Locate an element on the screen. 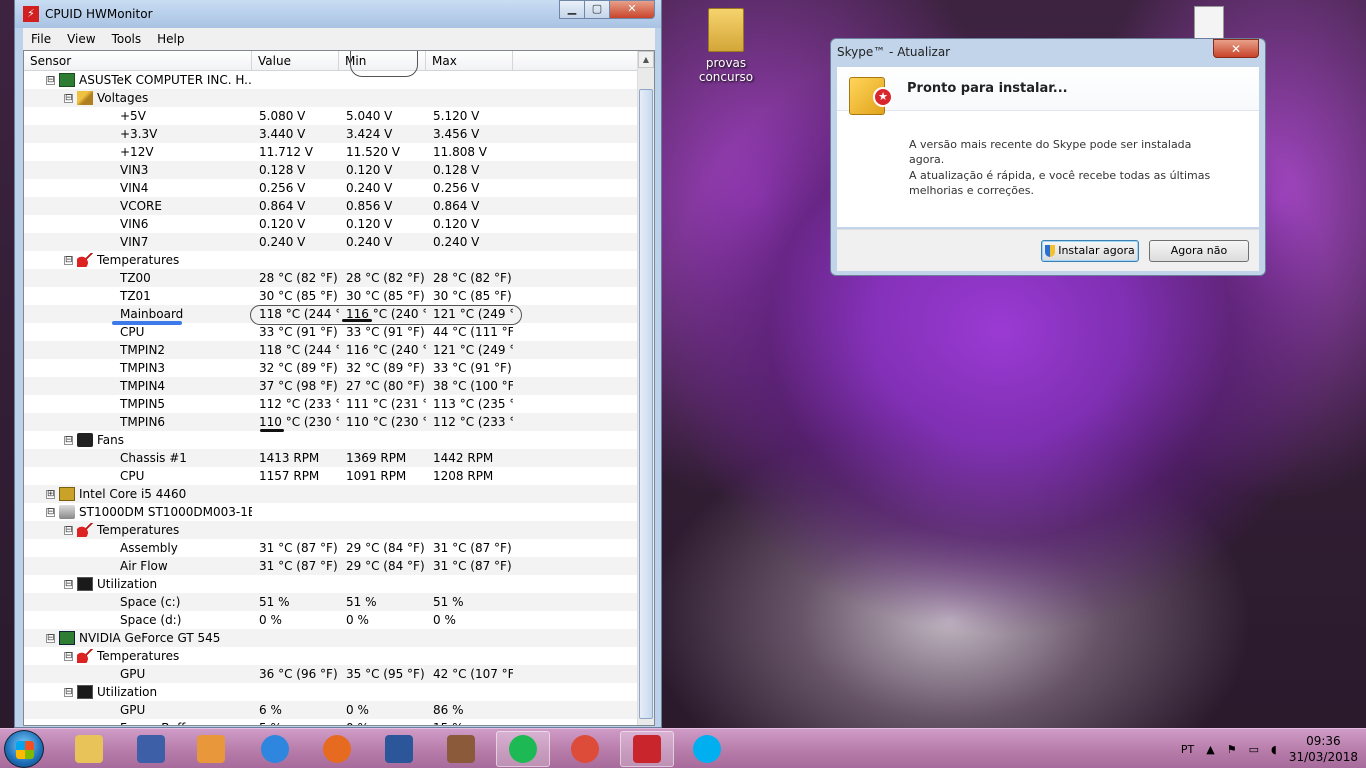  table-row: ⊞ Intel Core i5 4460 is located at coordinates (331, 494).